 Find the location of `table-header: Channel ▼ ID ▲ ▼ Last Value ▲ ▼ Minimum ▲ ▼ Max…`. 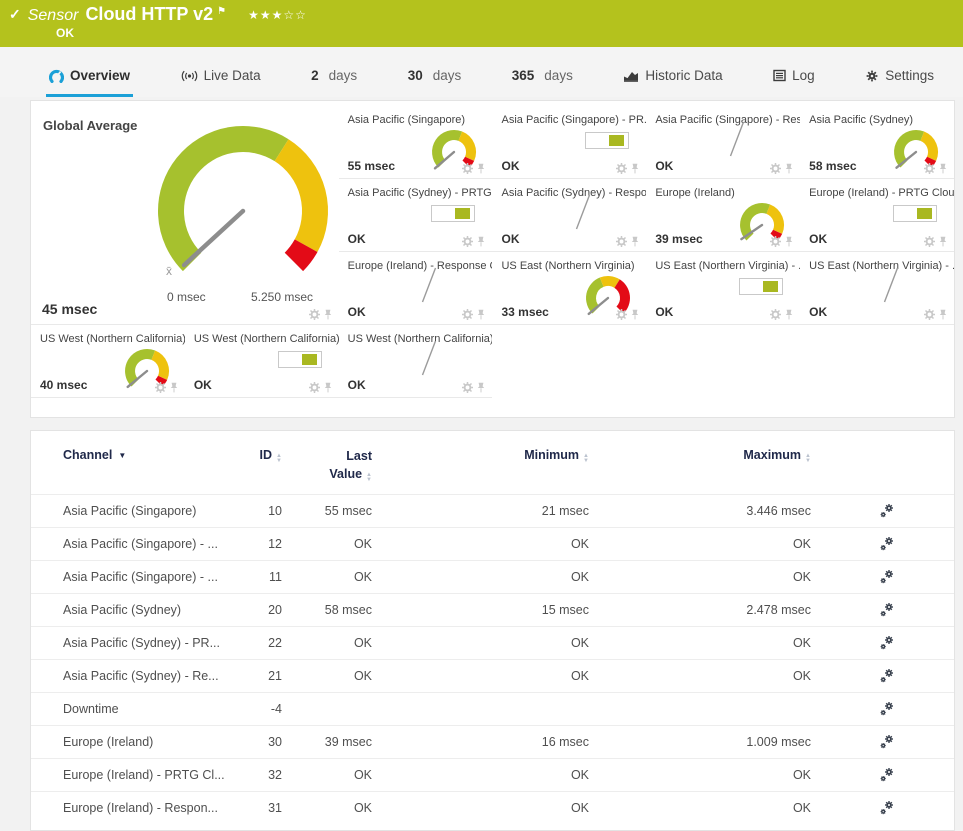

table-header: Channel ▼ ID ▲ ▼ Last Value ▲ ▼ Minimum ▲ ▼ Max… is located at coordinates (492, 462).